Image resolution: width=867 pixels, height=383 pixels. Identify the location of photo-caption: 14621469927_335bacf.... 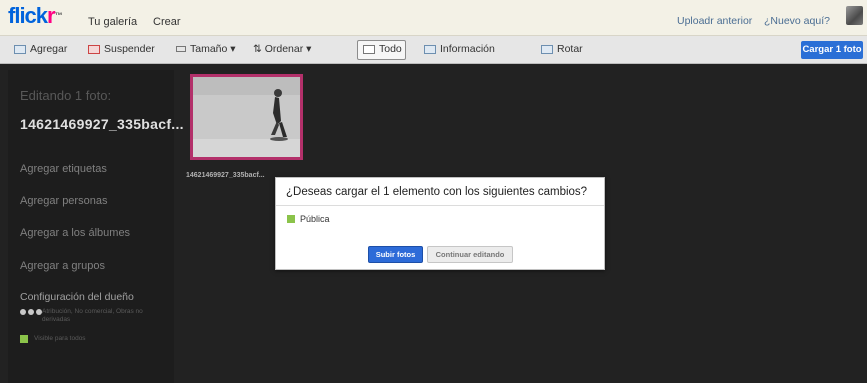
(225, 175).